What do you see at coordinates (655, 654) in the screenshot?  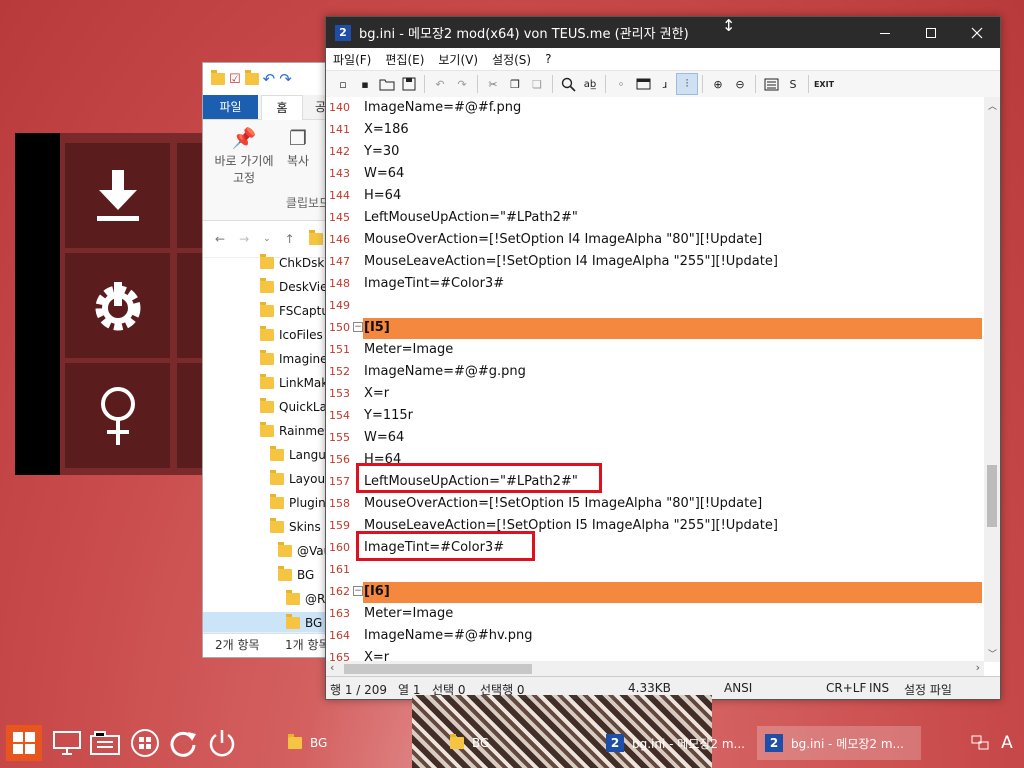 I see `code-line: 165 X=r` at bounding box center [655, 654].